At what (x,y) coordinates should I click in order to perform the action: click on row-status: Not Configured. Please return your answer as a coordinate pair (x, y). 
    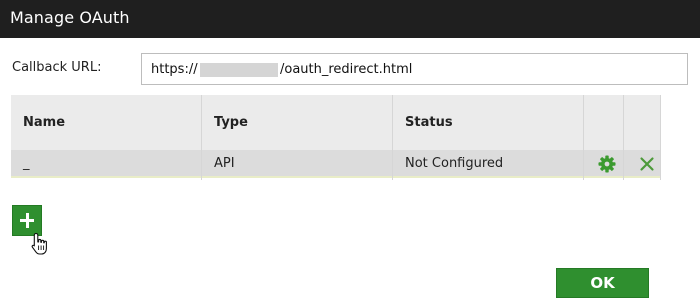
    Looking at the image, I should click on (454, 163).